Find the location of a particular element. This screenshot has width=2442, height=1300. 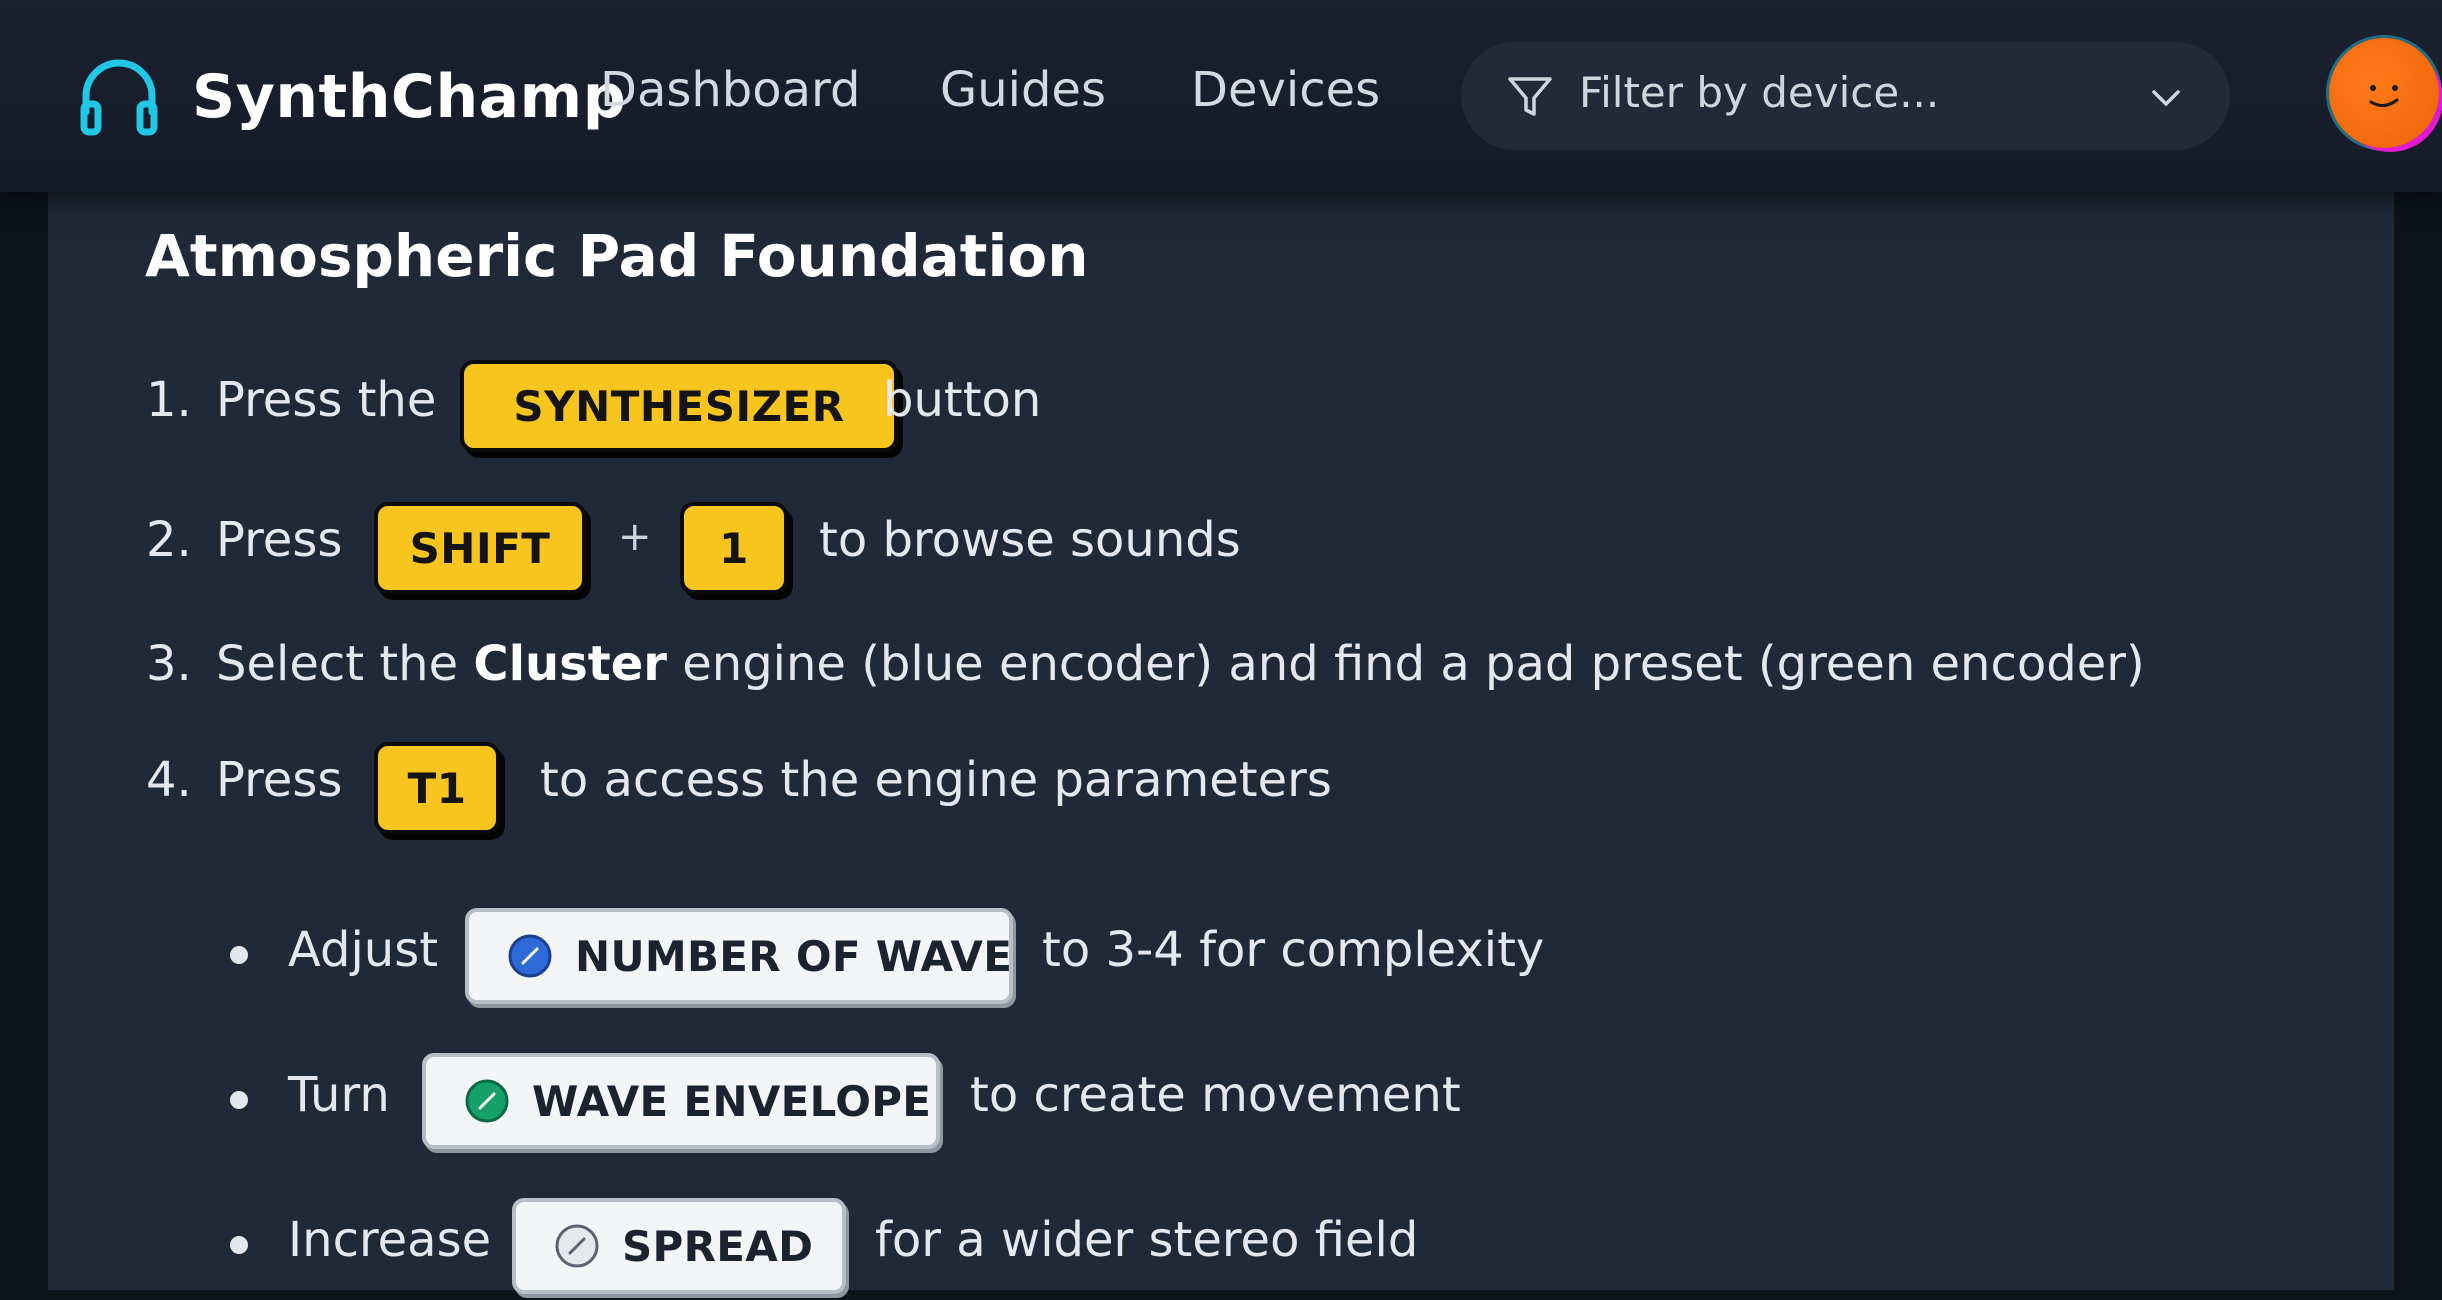

encoder-wave-envelope: WAVE ENVELOPE is located at coordinates (681, 1101).